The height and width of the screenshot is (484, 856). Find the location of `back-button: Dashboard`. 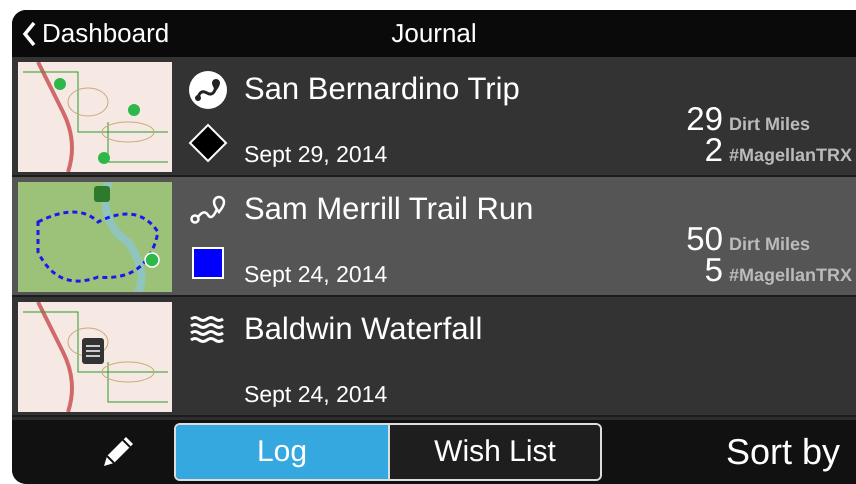

back-button: Dashboard is located at coordinates (94, 33).